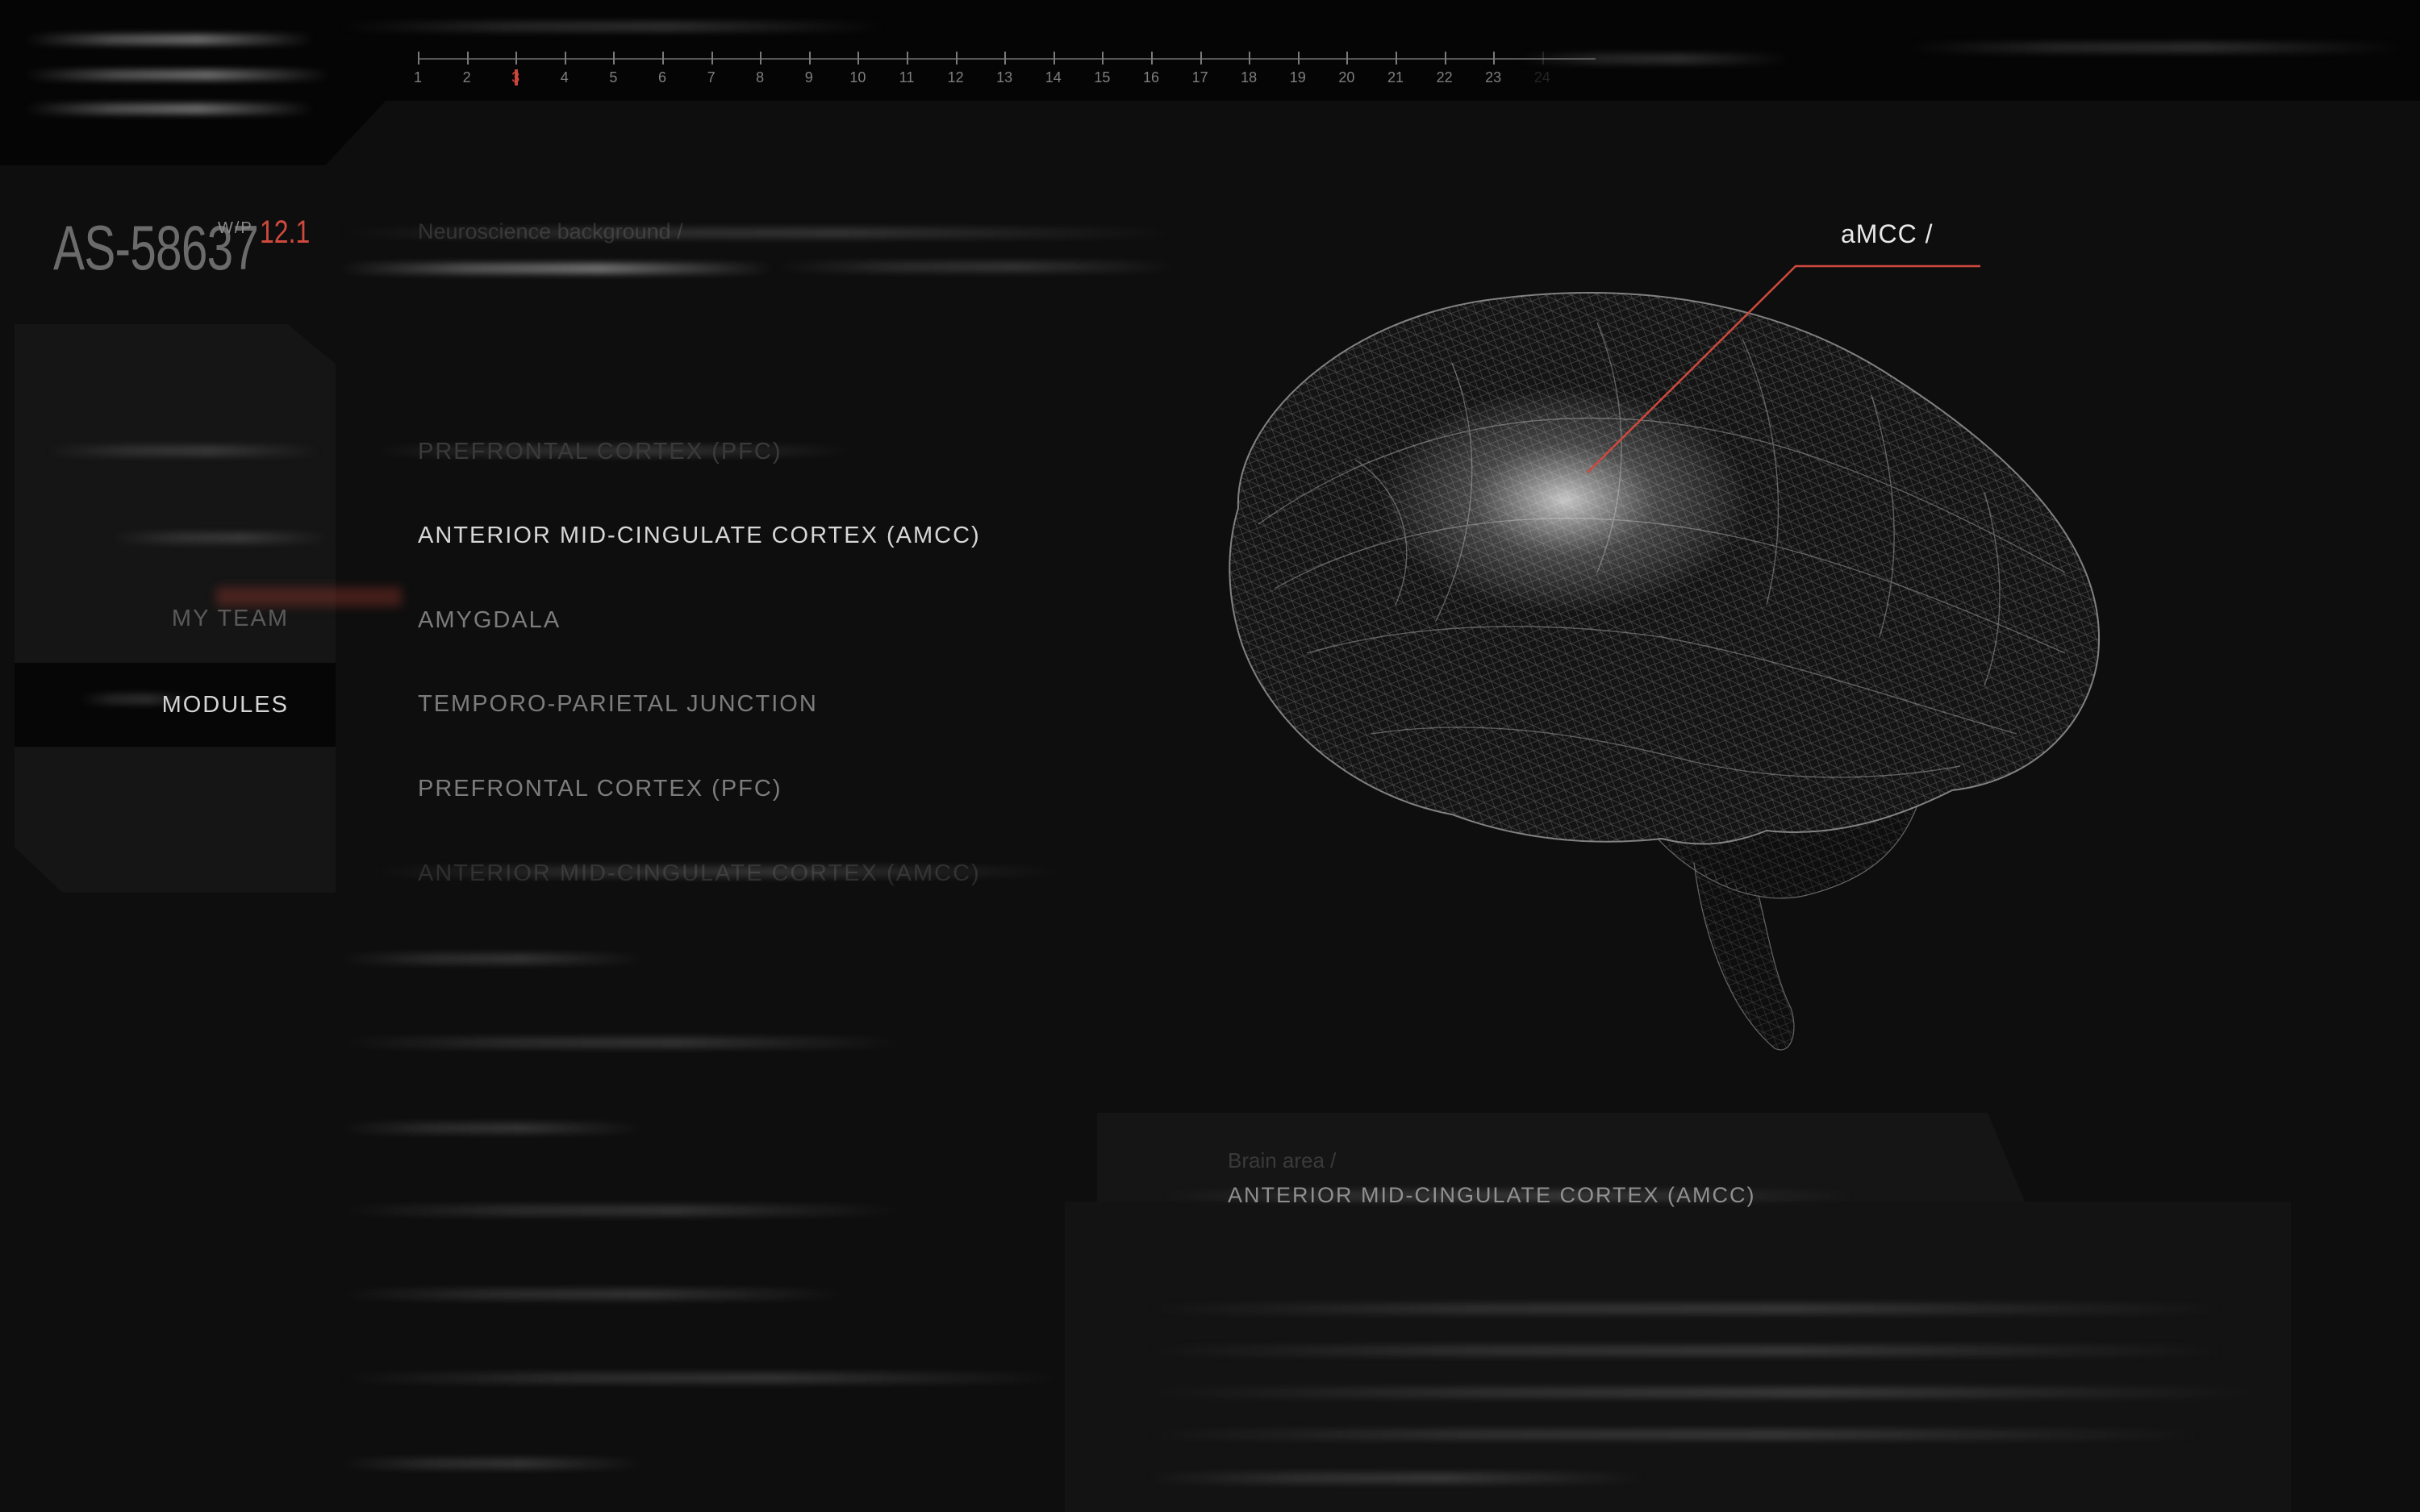  I want to click on callout-label: aMCC /, so click(1888, 233).